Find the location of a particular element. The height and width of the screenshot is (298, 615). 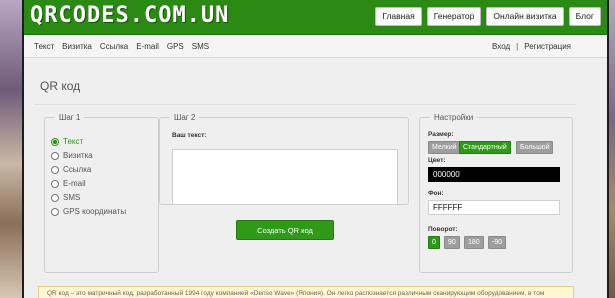

nav-generator-button: Генератор is located at coordinates (454, 16).